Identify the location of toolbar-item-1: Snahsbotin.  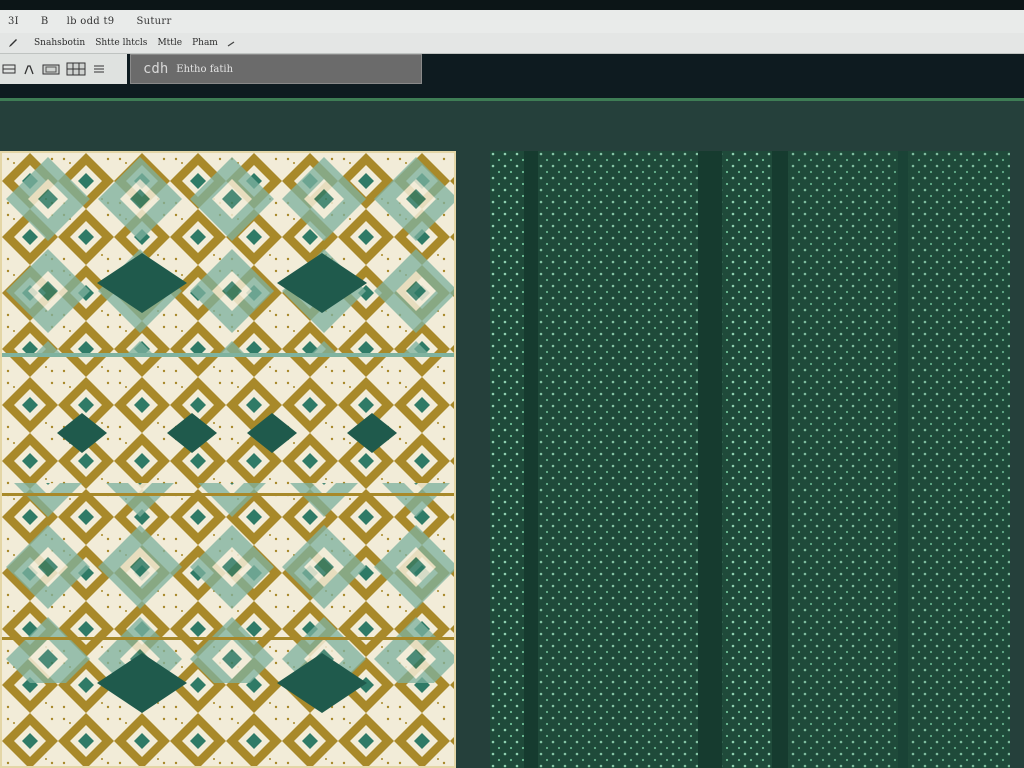
(59, 43).